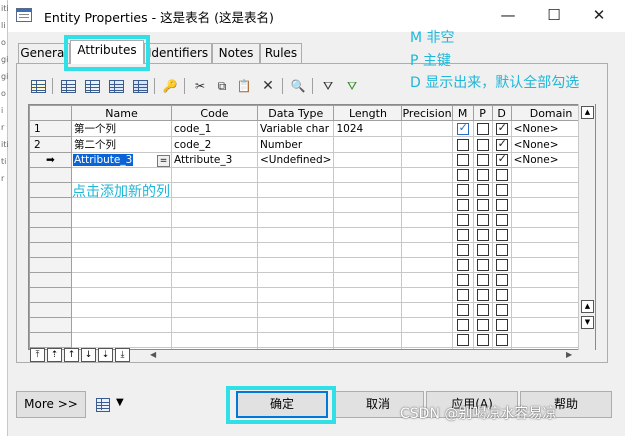 This screenshot has height=436, width=625. What do you see at coordinates (554, 16) in the screenshot?
I see `maximize-button: ☐` at bounding box center [554, 16].